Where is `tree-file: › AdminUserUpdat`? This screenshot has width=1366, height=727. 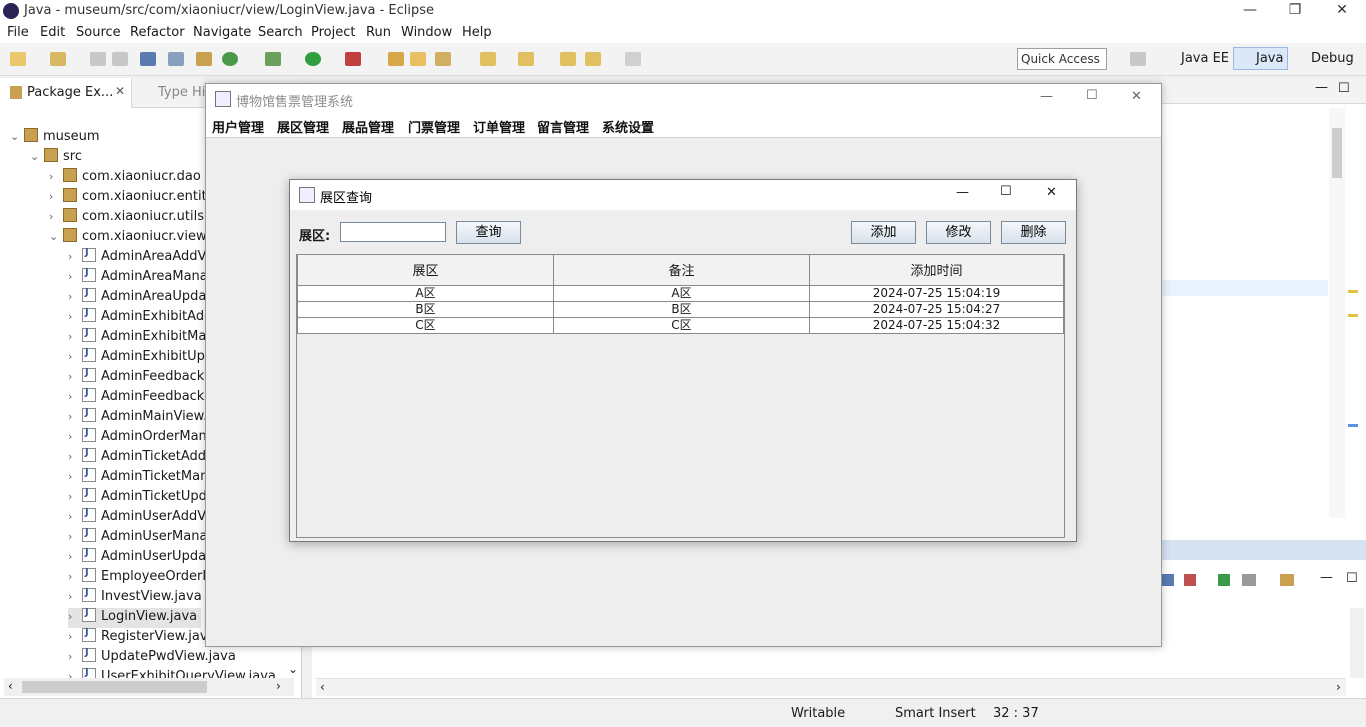 tree-file: › AdminUserUpdat is located at coordinates (139, 557).